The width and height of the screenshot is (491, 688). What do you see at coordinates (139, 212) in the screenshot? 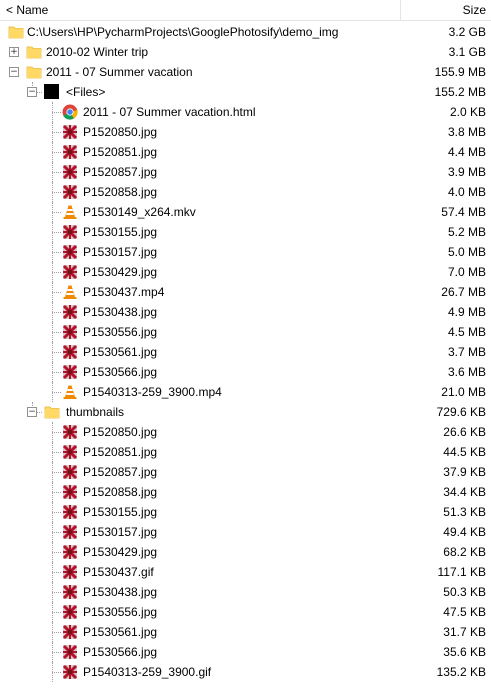
I see `item-name: P1530149_x264.mkv` at bounding box center [139, 212].